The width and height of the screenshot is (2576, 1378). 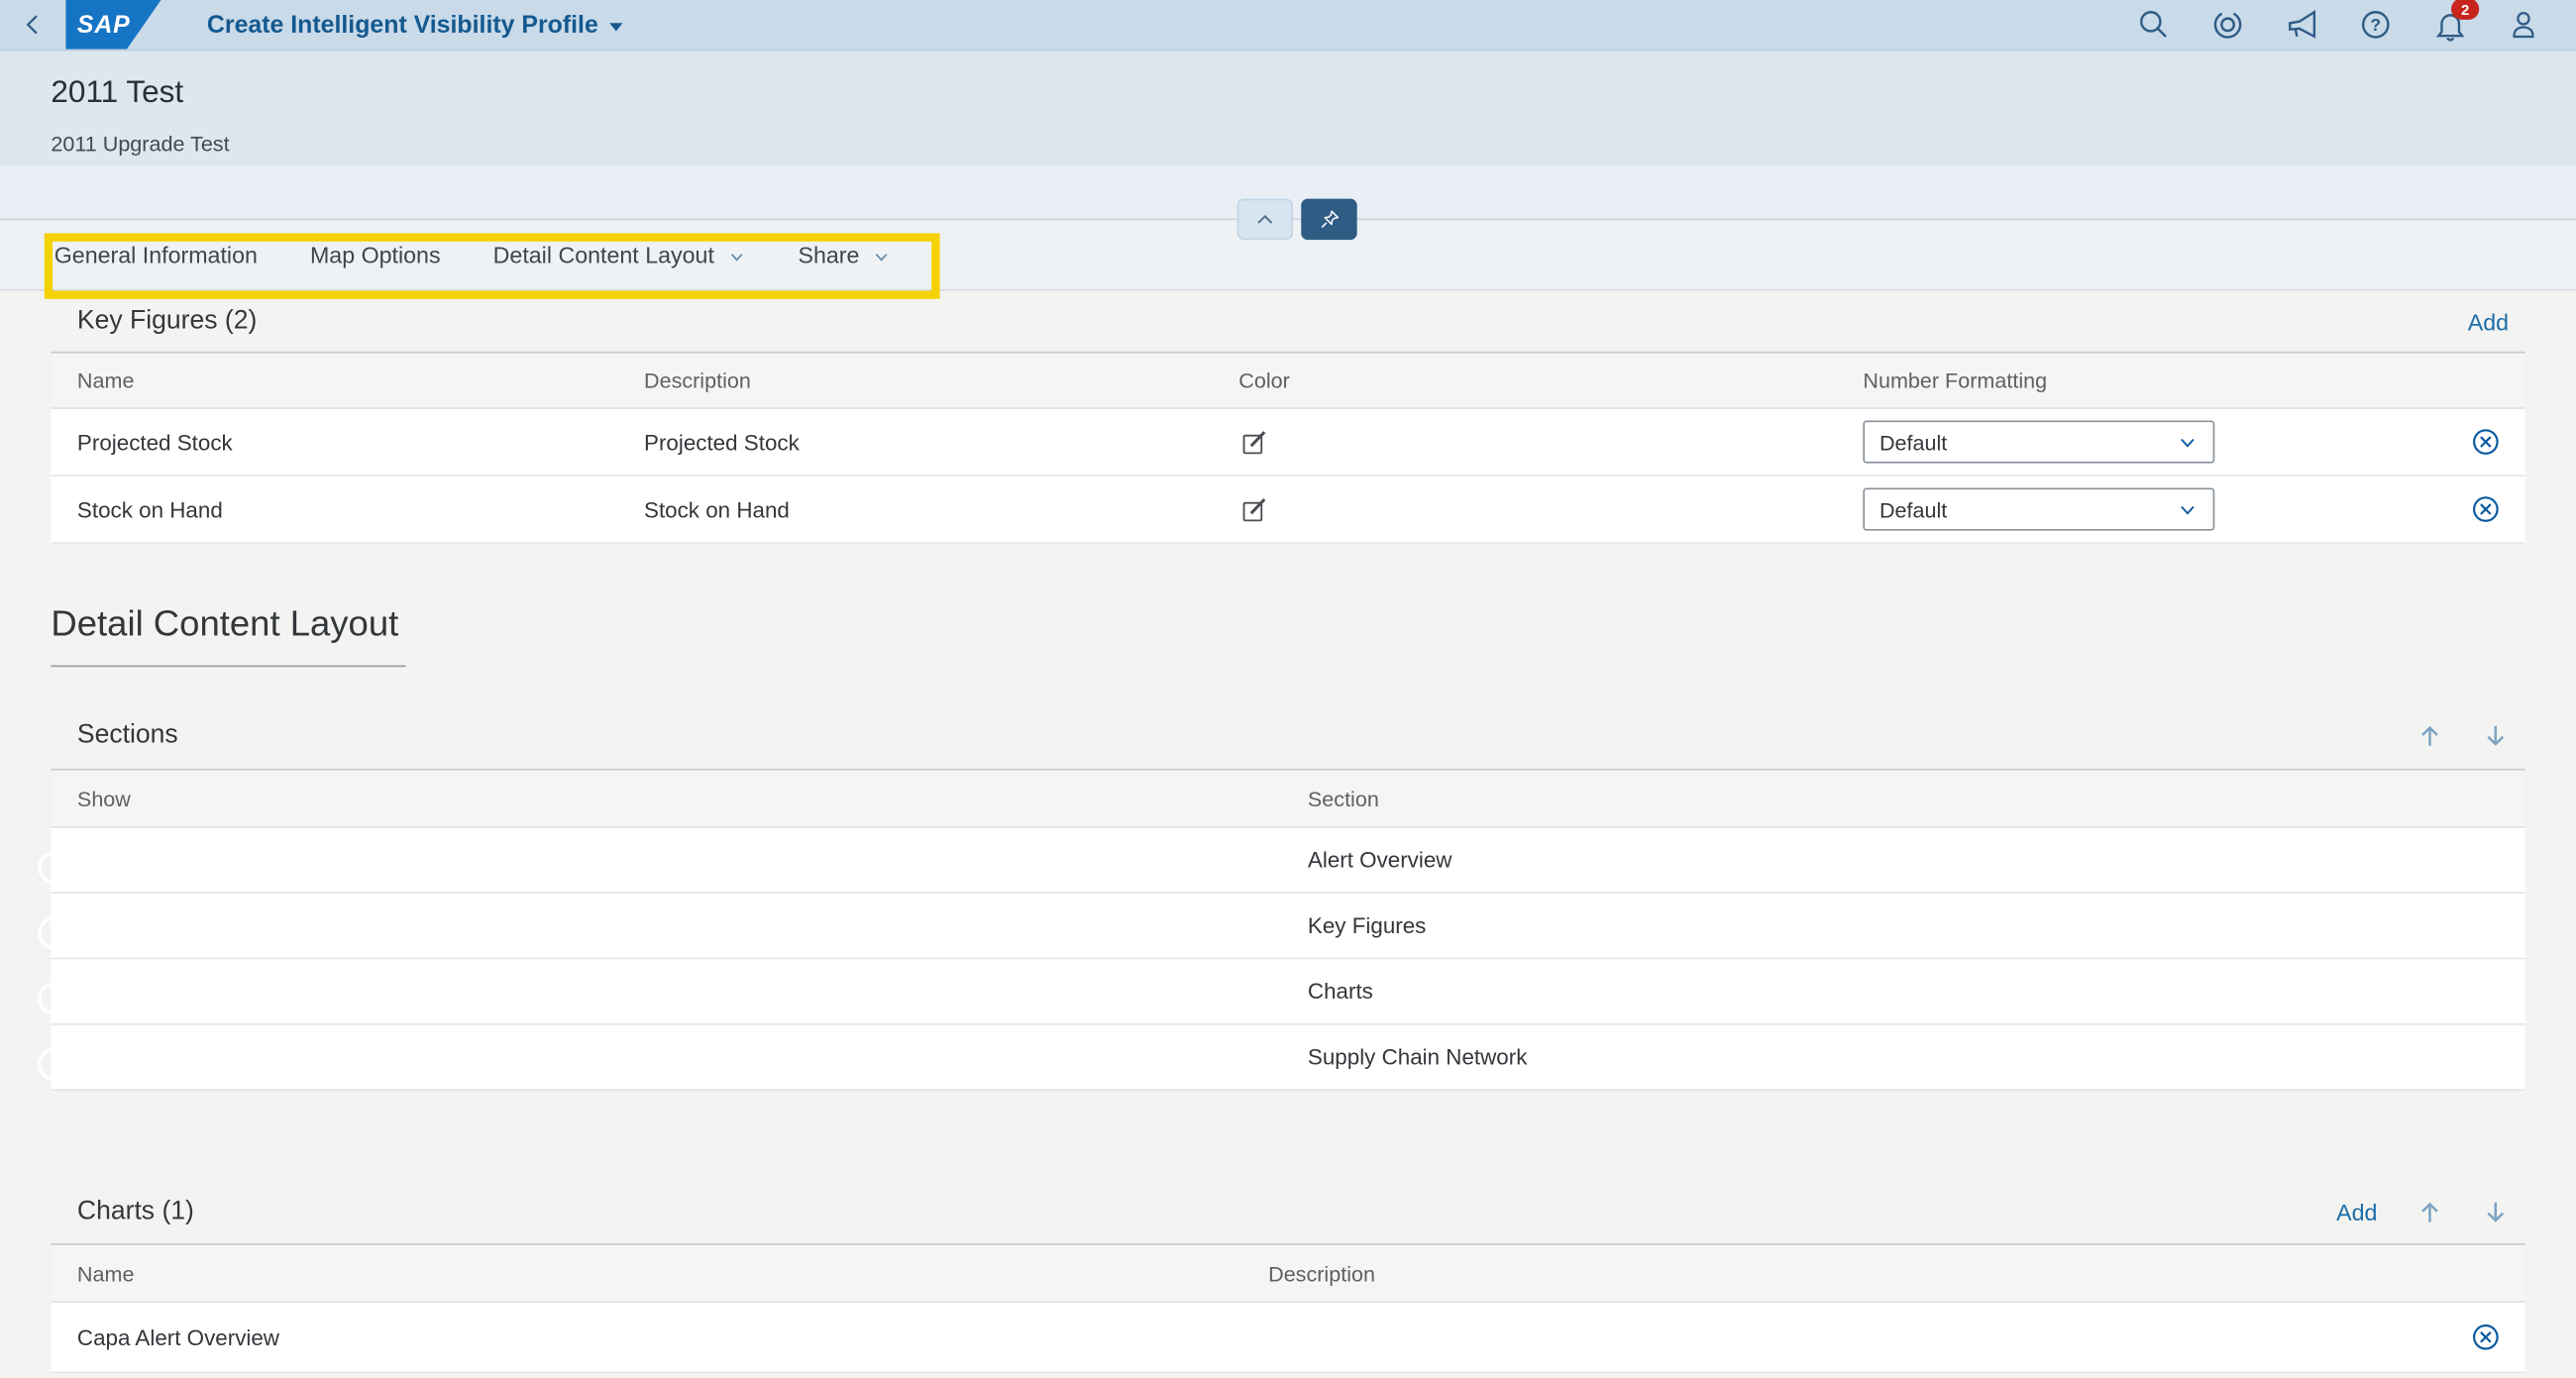 What do you see at coordinates (103, 25) in the screenshot?
I see `sap-logo-text: SAP` at bounding box center [103, 25].